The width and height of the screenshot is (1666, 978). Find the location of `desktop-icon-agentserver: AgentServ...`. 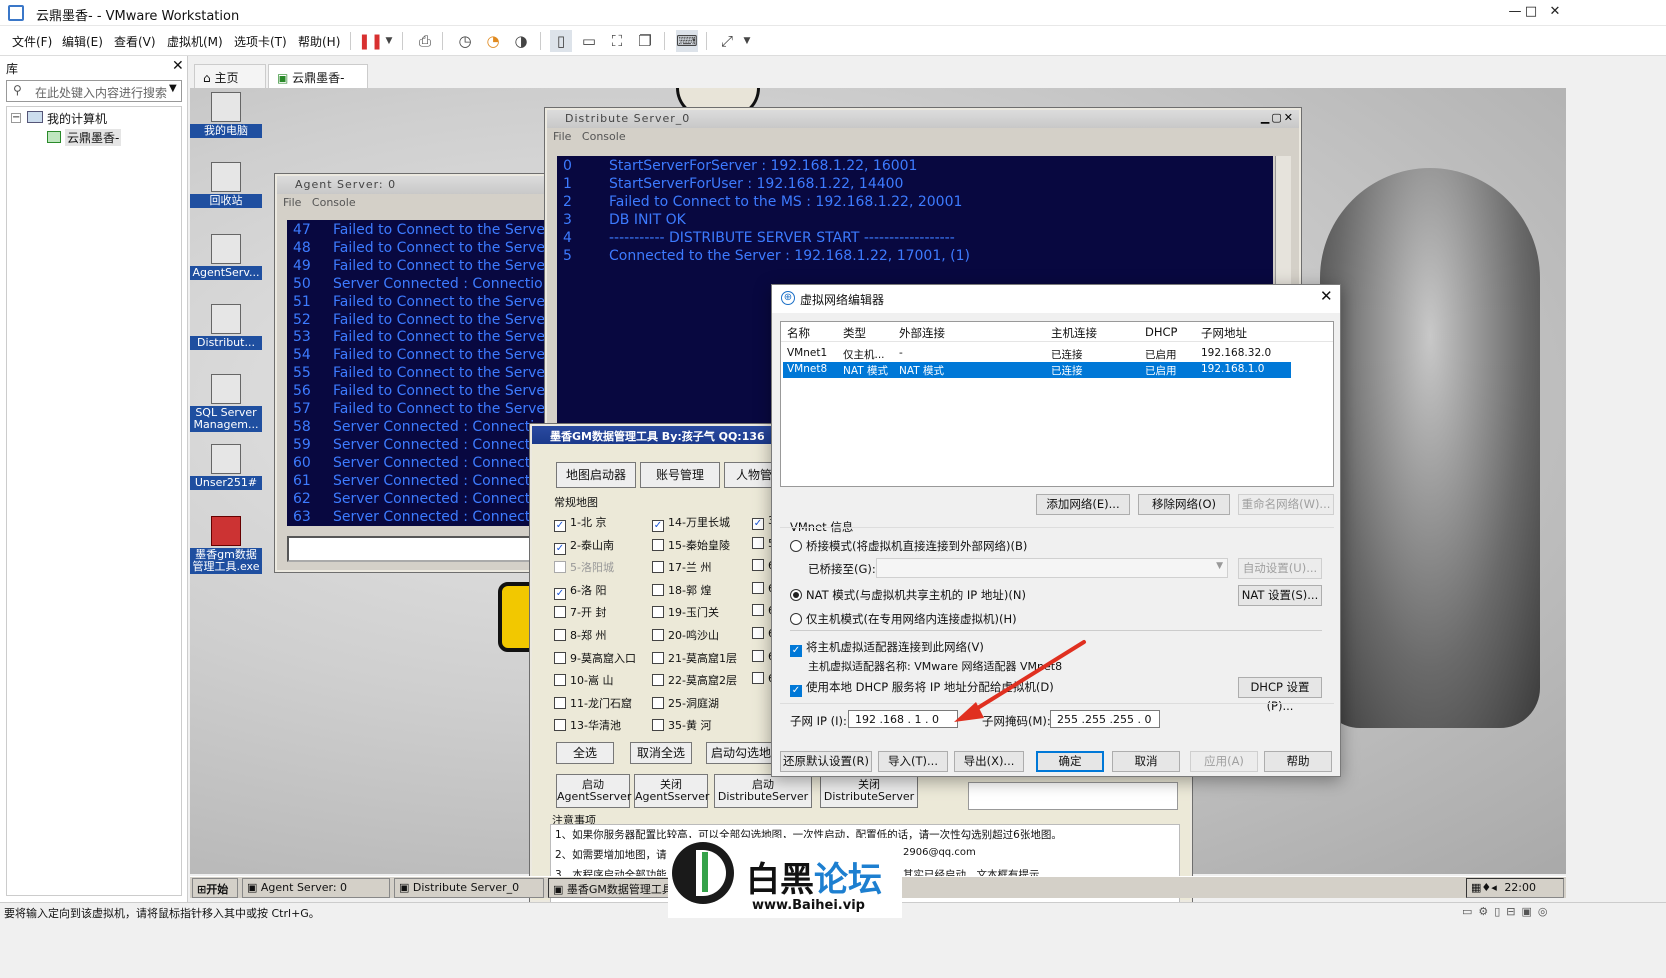

desktop-icon-agentserver: AgentServ... is located at coordinates (226, 257).